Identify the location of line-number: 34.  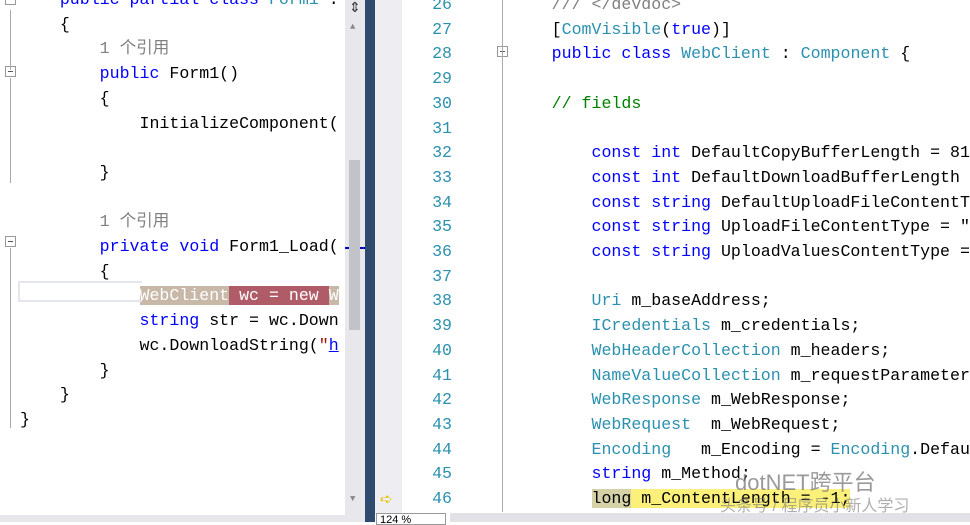
(442, 202).